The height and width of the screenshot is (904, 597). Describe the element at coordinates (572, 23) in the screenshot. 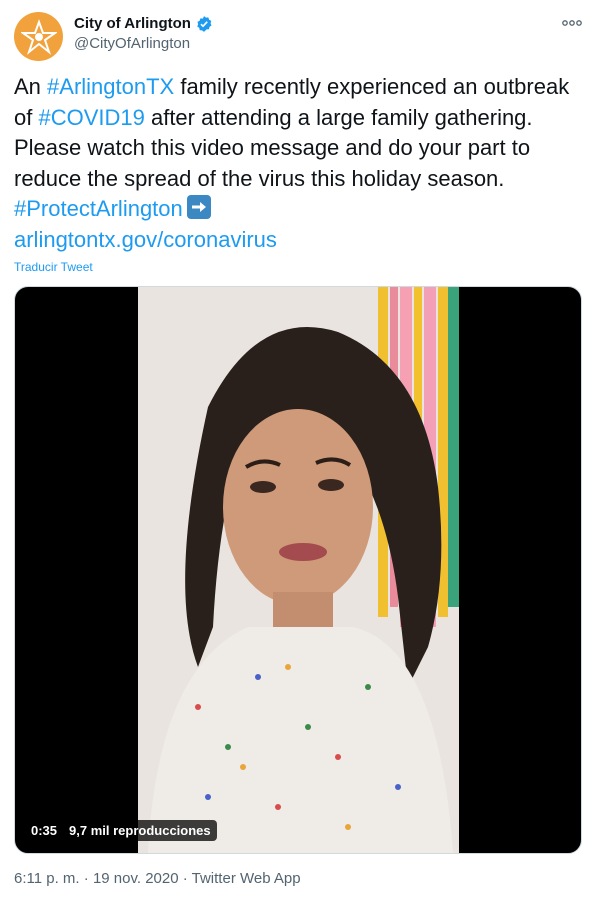

I see `more-options-icon` at that location.